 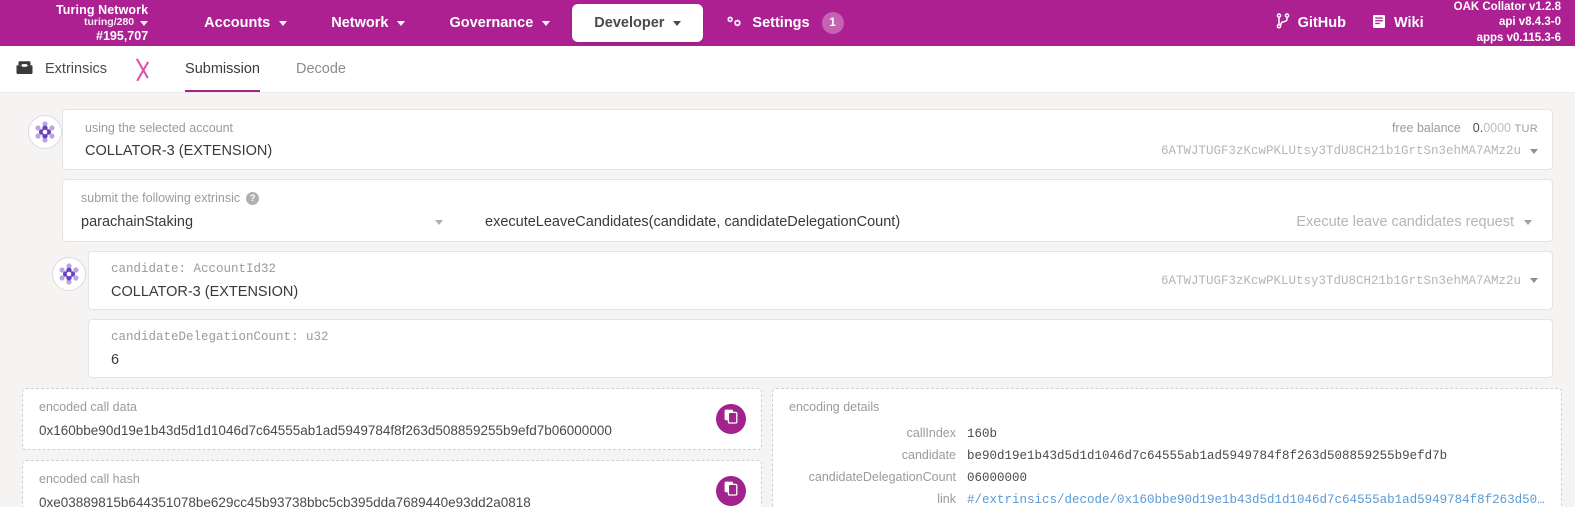 What do you see at coordinates (69, 274) in the screenshot?
I see `avatar` at bounding box center [69, 274].